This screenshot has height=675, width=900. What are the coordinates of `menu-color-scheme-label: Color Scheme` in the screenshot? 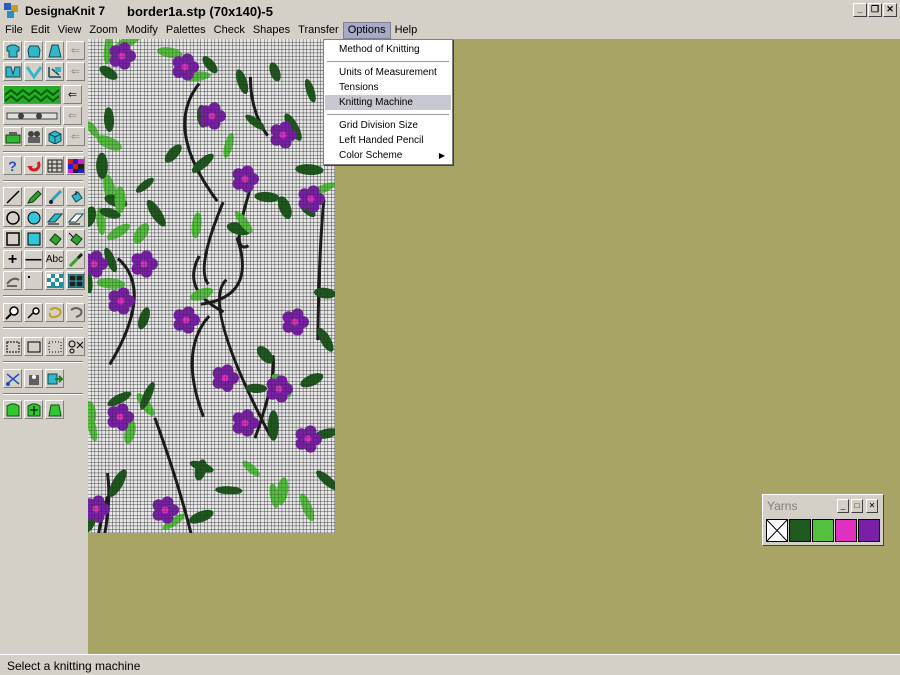 It's located at (371, 155).